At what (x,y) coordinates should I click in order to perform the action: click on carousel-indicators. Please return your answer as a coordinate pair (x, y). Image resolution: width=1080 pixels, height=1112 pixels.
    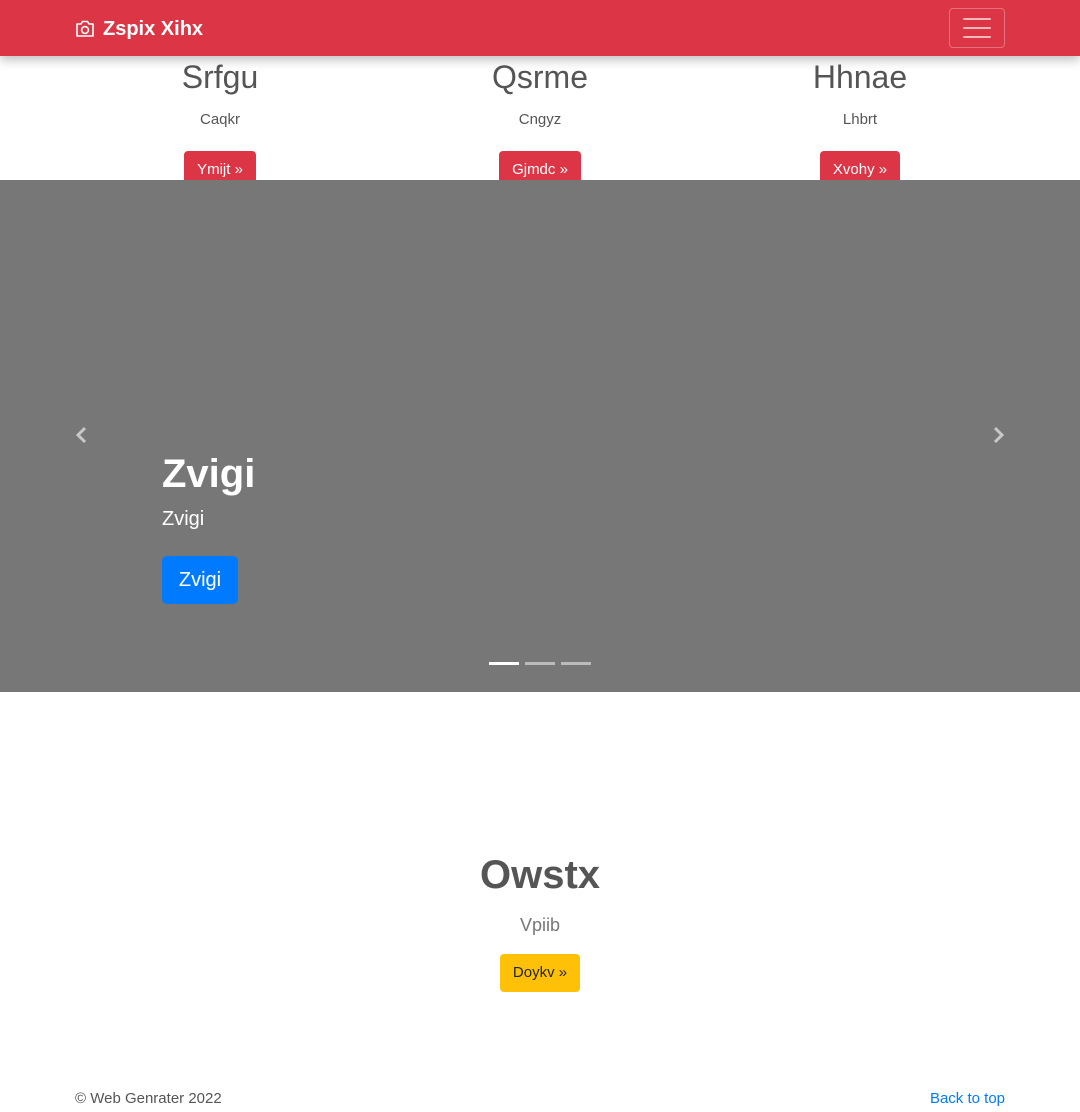
    Looking at the image, I should click on (540, 663).